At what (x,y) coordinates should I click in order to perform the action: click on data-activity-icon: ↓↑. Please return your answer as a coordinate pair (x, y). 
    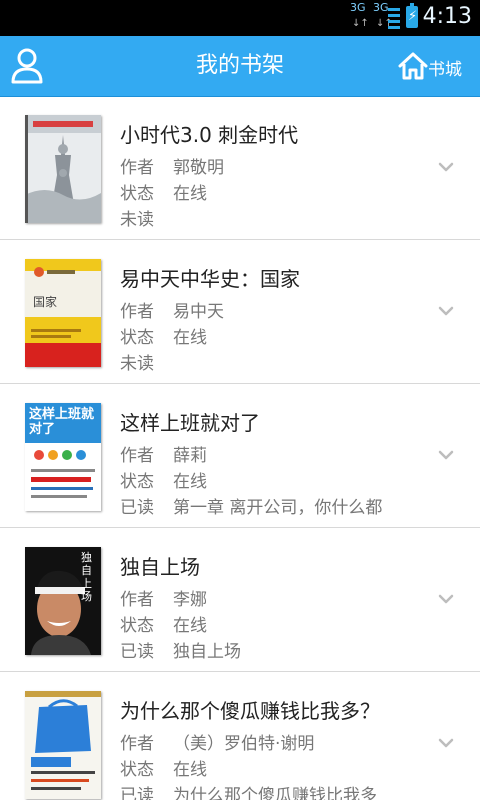
    Looking at the image, I should click on (360, 23).